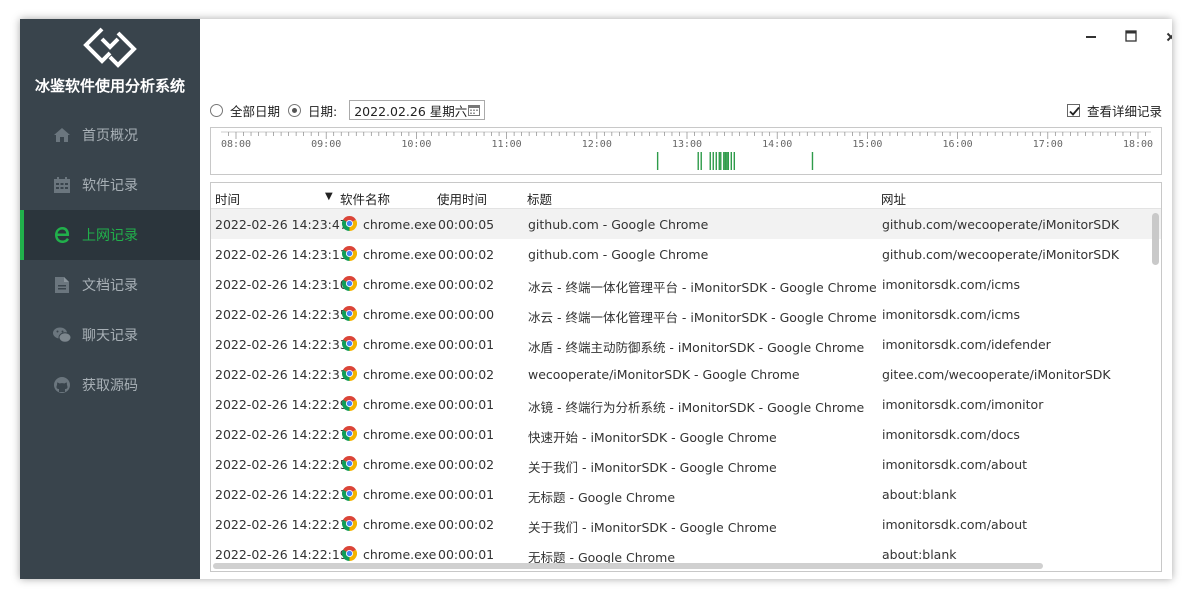 This screenshot has width=1192, height=599. What do you see at coordinates (110, 235) in the screenshot?
I see `sidebar-item-web: 上网记录` at bounding box center [110, 235].